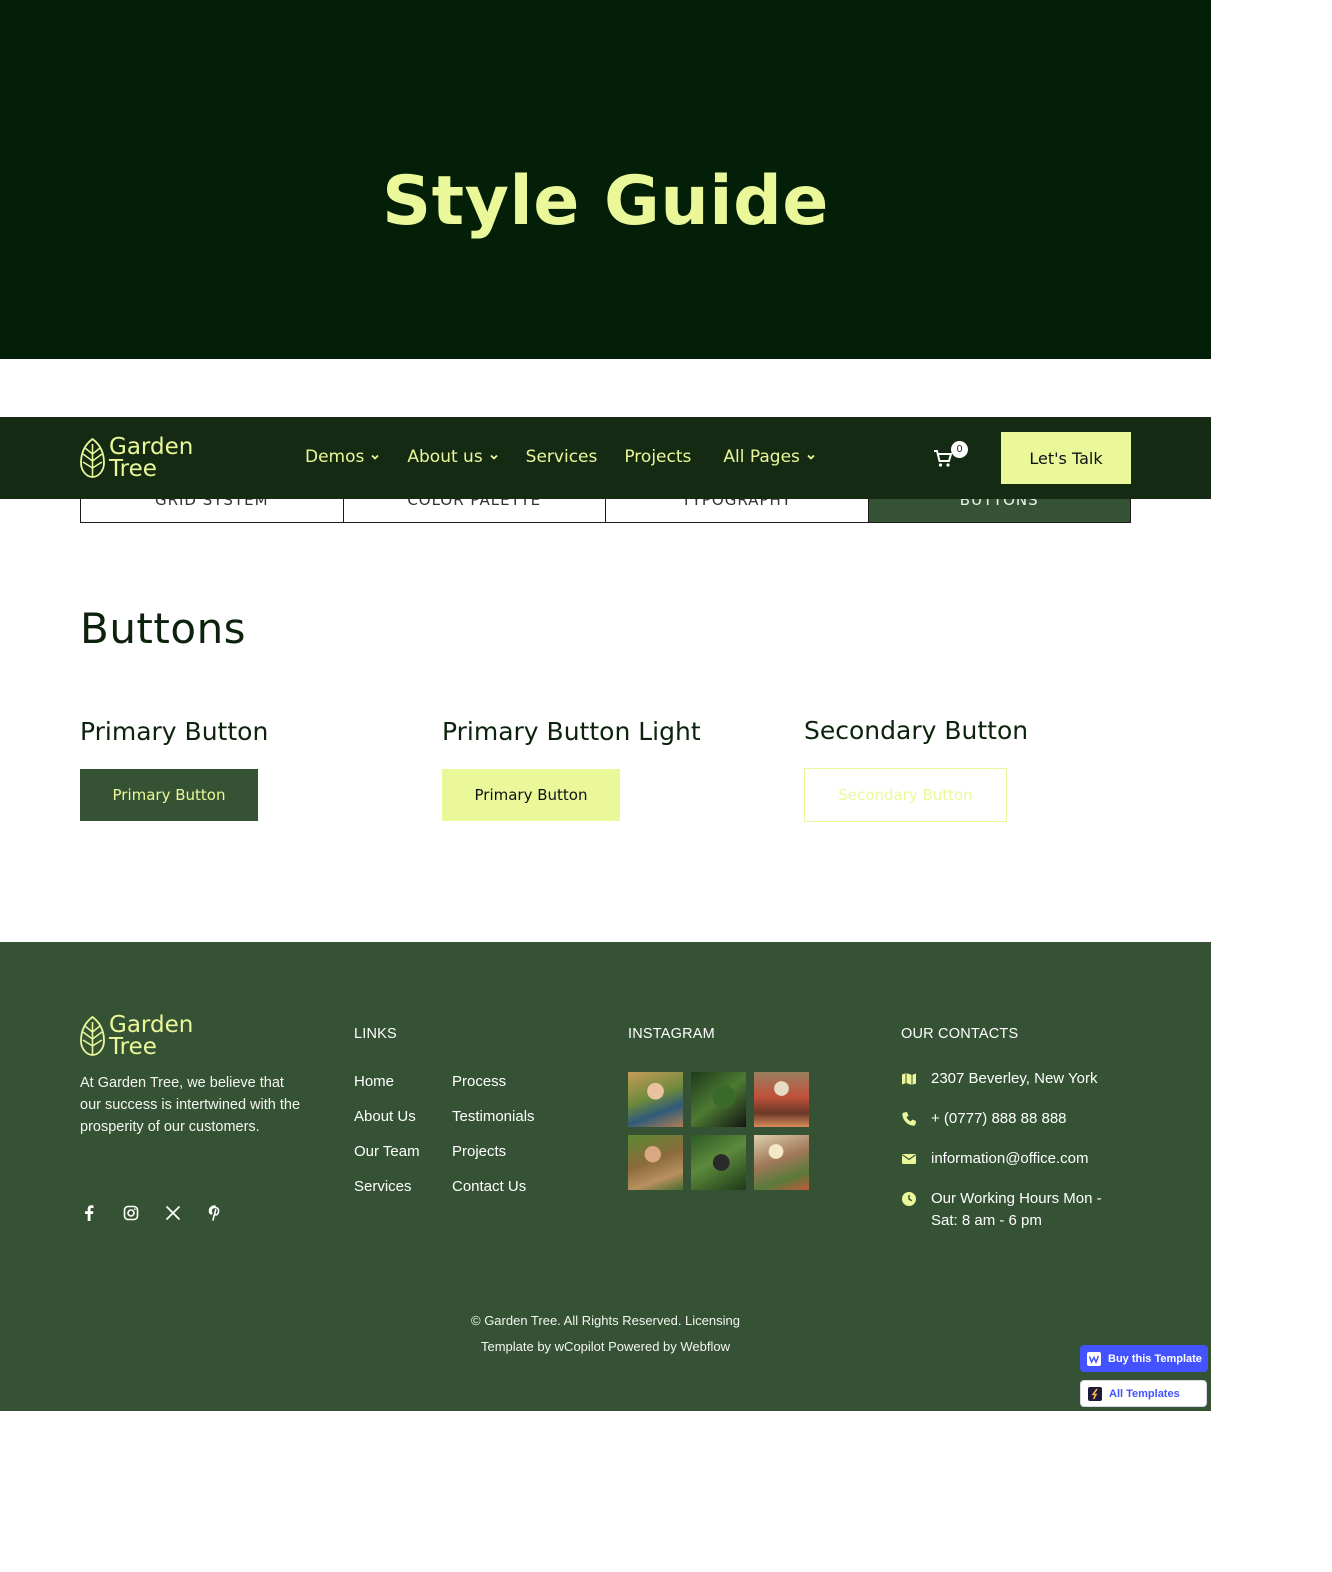 Image resolution: width=1332 pixels, height=1572 pixels. Describe the element at coordinates (512, 1186) in the screenshot. I see `footer-link-contact-us: Contact Us` at that location.